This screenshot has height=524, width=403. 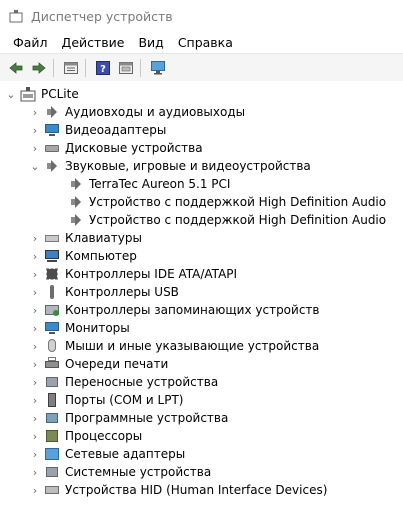 I want to click on menu-view: Вид, so click(x=150, y=42).